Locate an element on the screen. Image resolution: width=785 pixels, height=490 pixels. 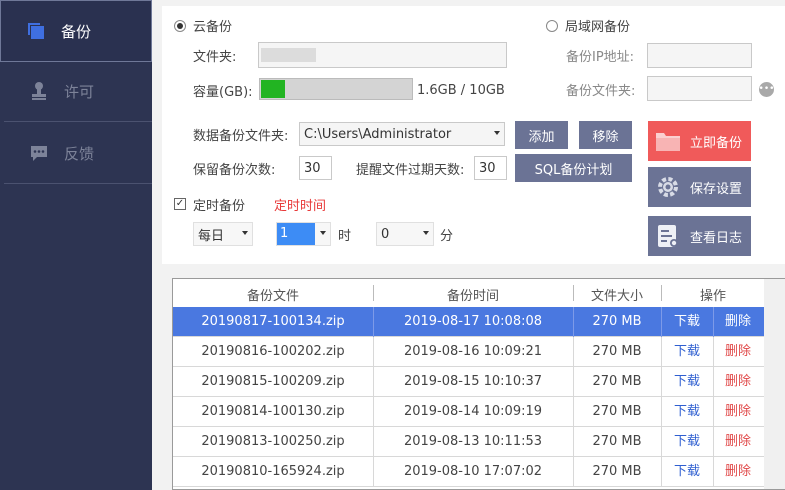
timed-backup-label: 定时备份 is located at coordinates (219, 206).